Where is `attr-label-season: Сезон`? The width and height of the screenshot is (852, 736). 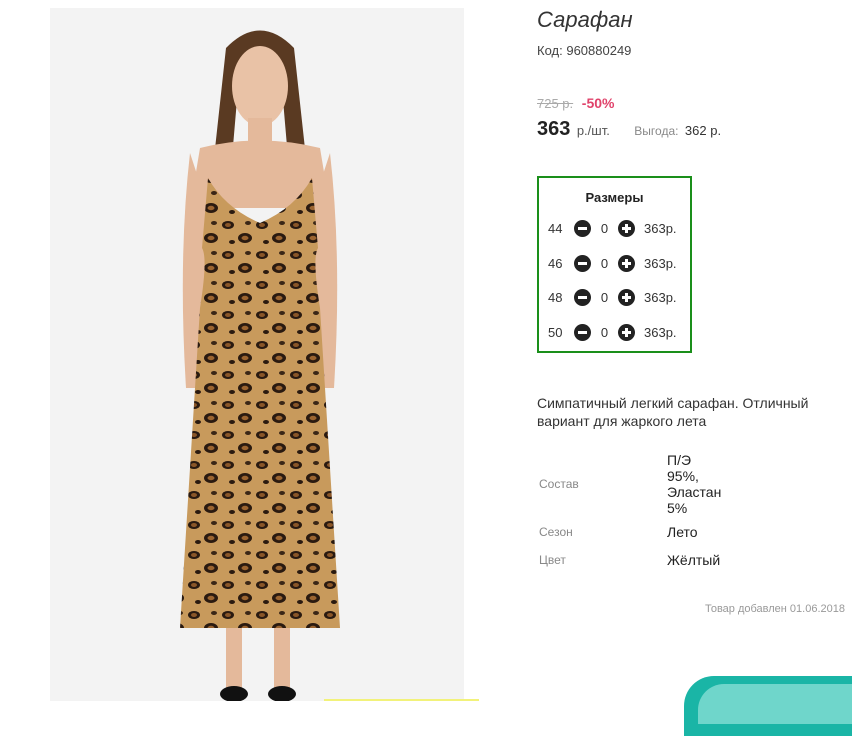
attr-label-season: Сезон is located at coordinates (556, 532).